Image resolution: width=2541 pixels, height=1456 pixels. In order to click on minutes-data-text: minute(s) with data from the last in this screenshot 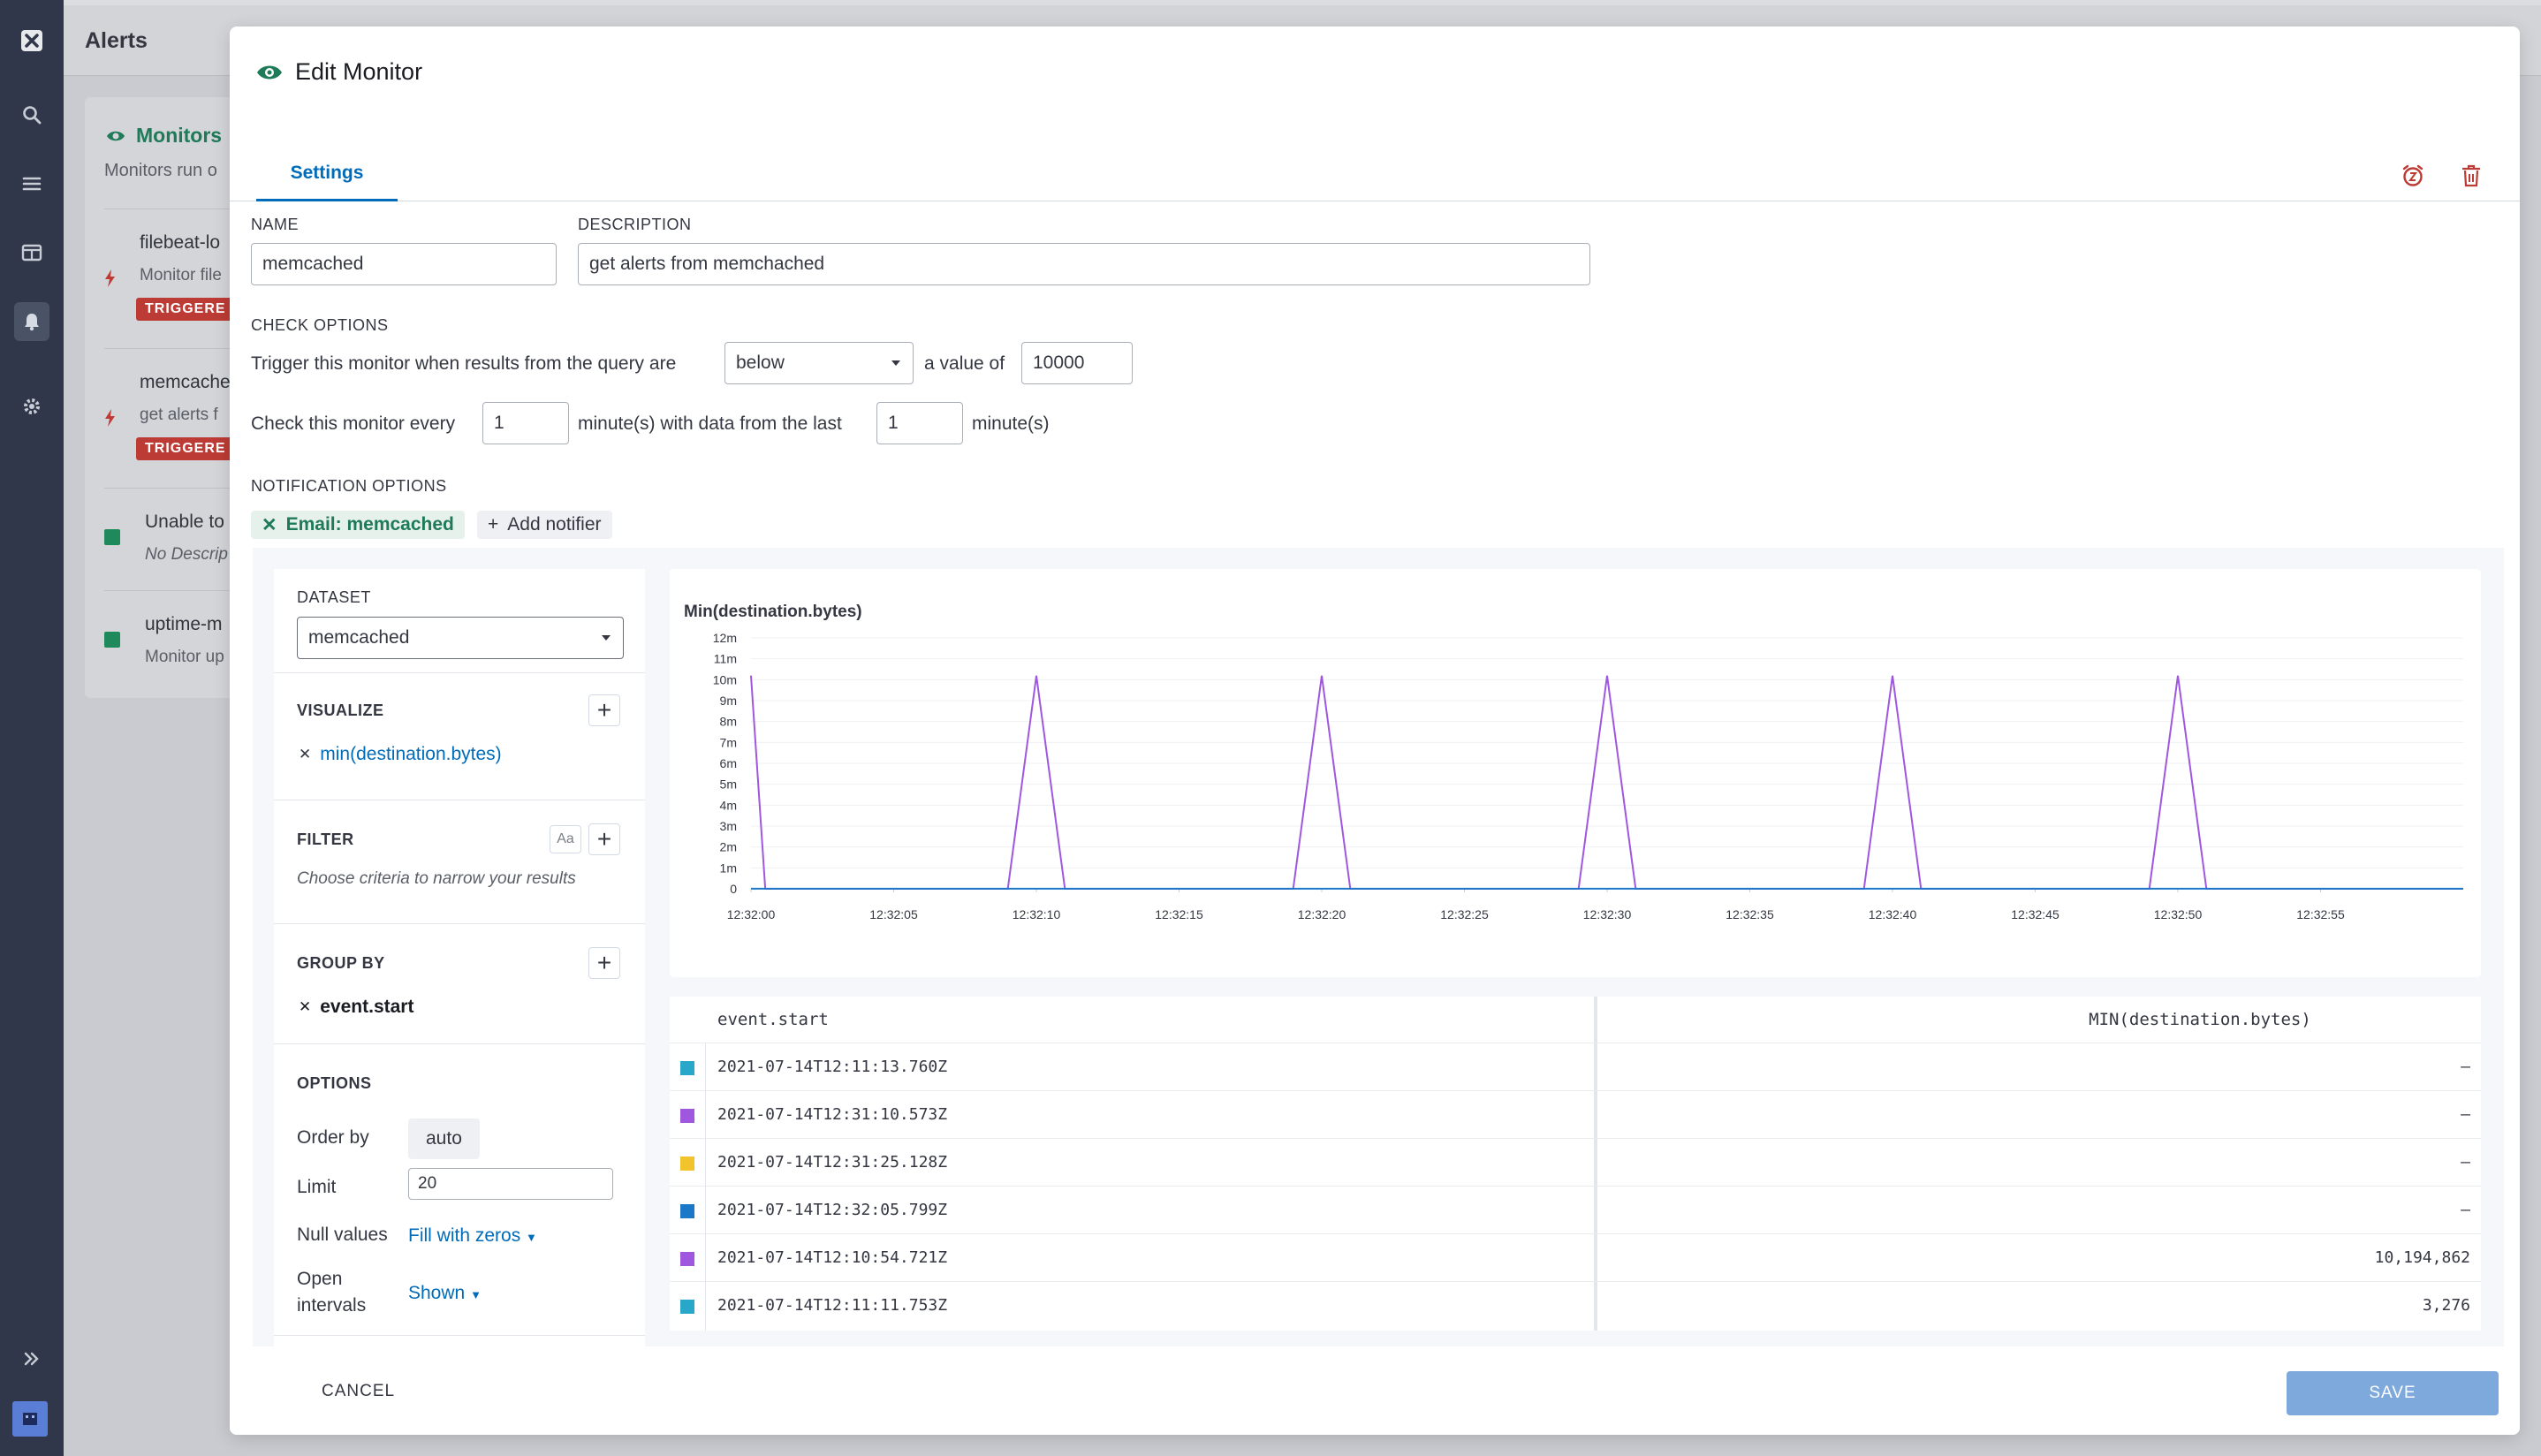, I will do `click(710, 423)`.